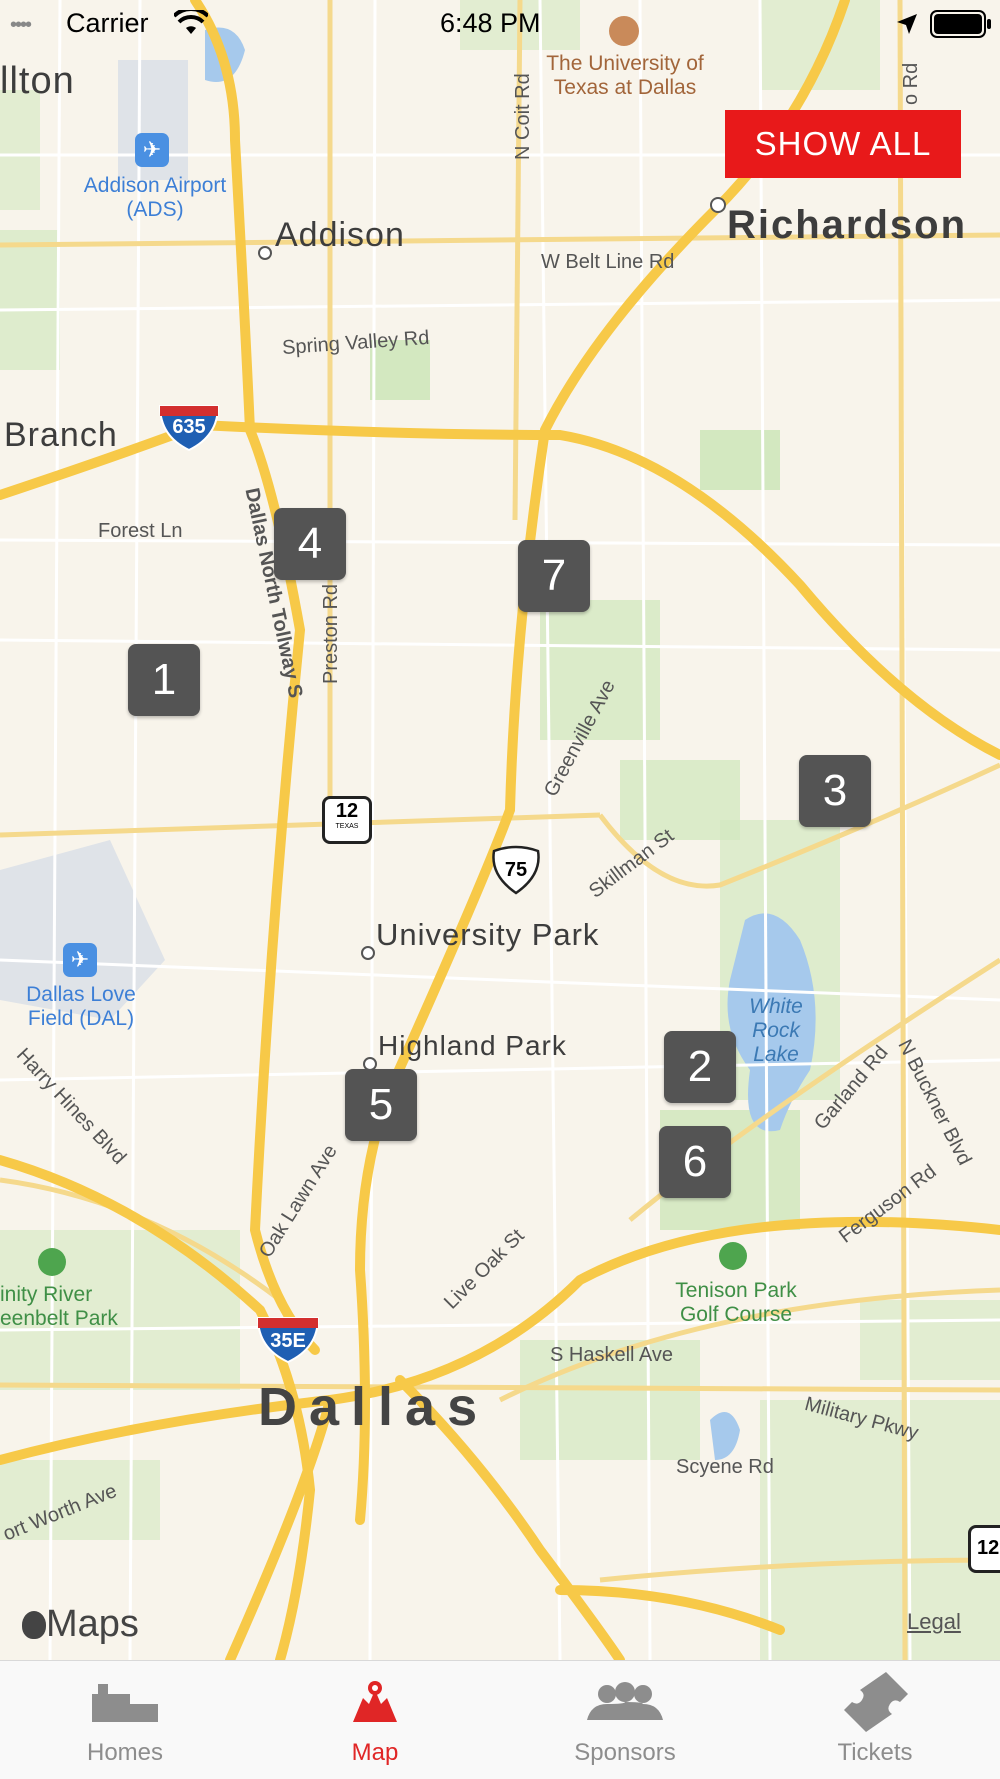  What do you see at coordinates (381, 1105) in the screenshot?
I see `map-marker-5: 5` at bounding box center [381, 1105].